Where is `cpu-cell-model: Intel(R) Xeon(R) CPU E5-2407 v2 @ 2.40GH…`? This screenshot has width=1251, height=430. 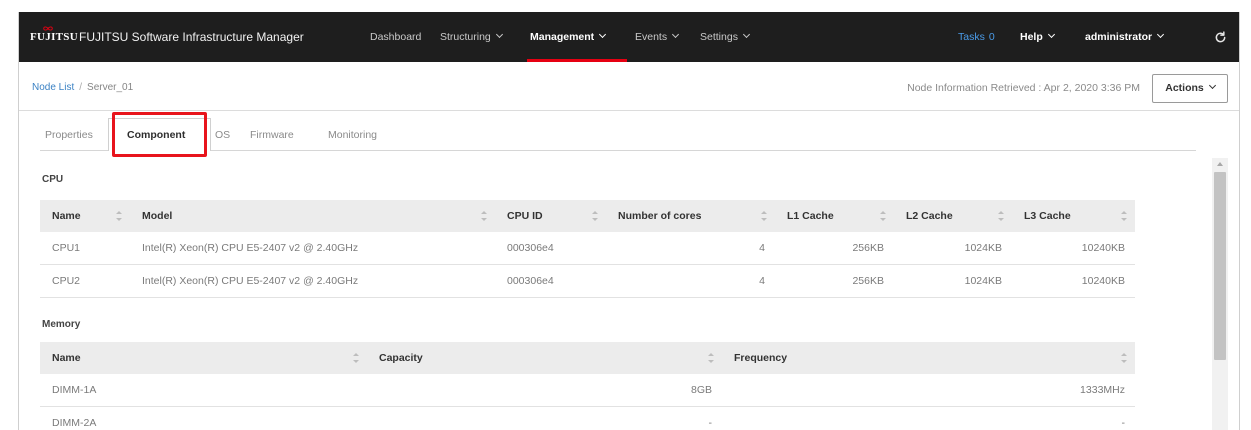
cpu-cell-model: Intel(R) Xeon(R) CPU E5-2407 v2 @ 2.40GH… is located at coordinates (250, 281).